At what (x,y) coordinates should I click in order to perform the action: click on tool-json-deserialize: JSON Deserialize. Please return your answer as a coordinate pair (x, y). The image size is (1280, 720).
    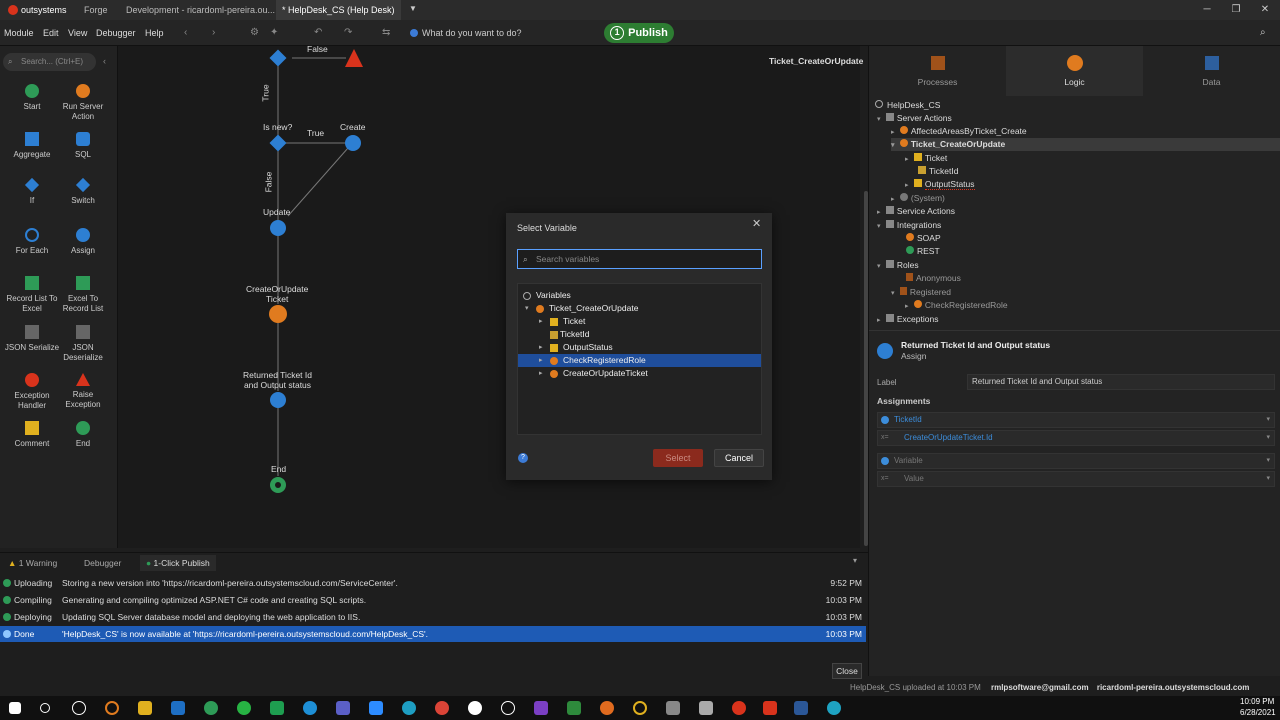
    Looking at the image, I should click on (83, 344).